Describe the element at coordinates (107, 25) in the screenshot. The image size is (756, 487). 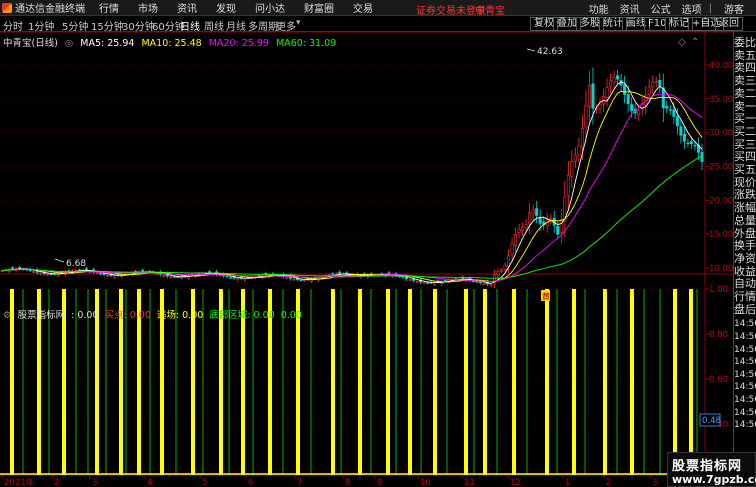
I see `period-15min: 15分钟` at that location.